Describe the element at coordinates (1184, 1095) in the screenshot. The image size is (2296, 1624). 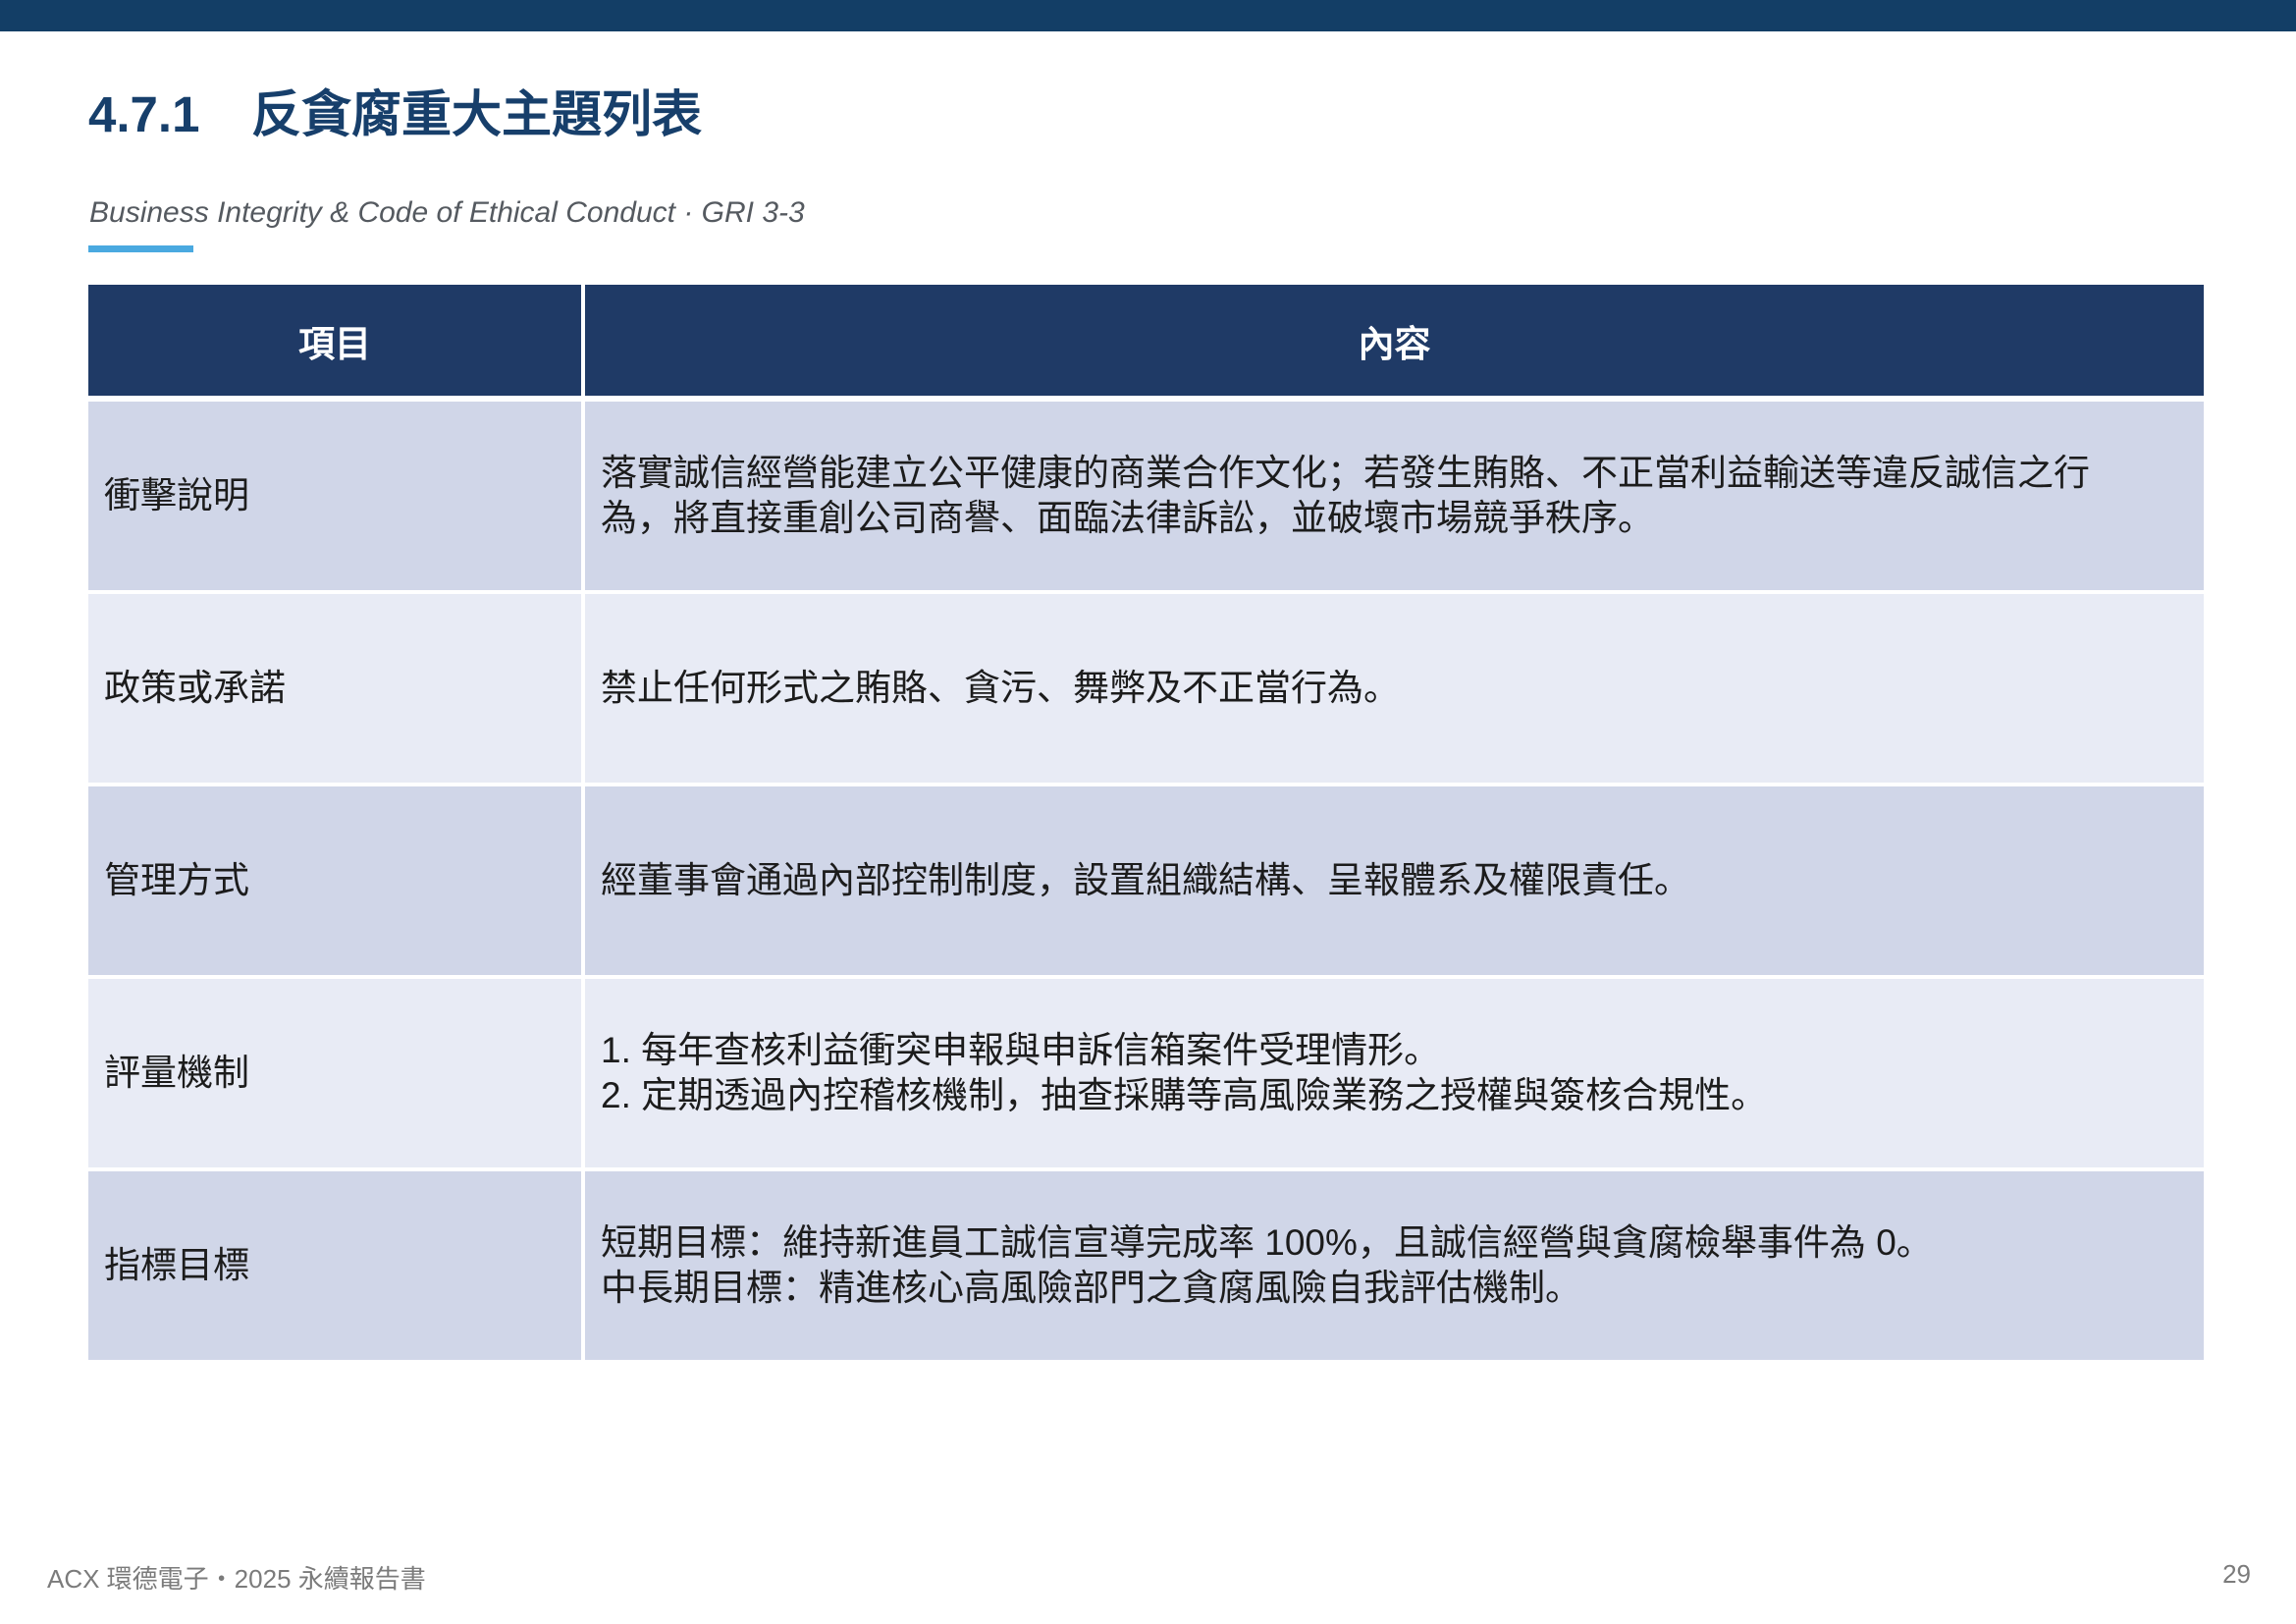
I see `content-line: 2. 定期透過內控稽核機制，抽查採購等高風險業務之授權與簽核合規性。` at that location.